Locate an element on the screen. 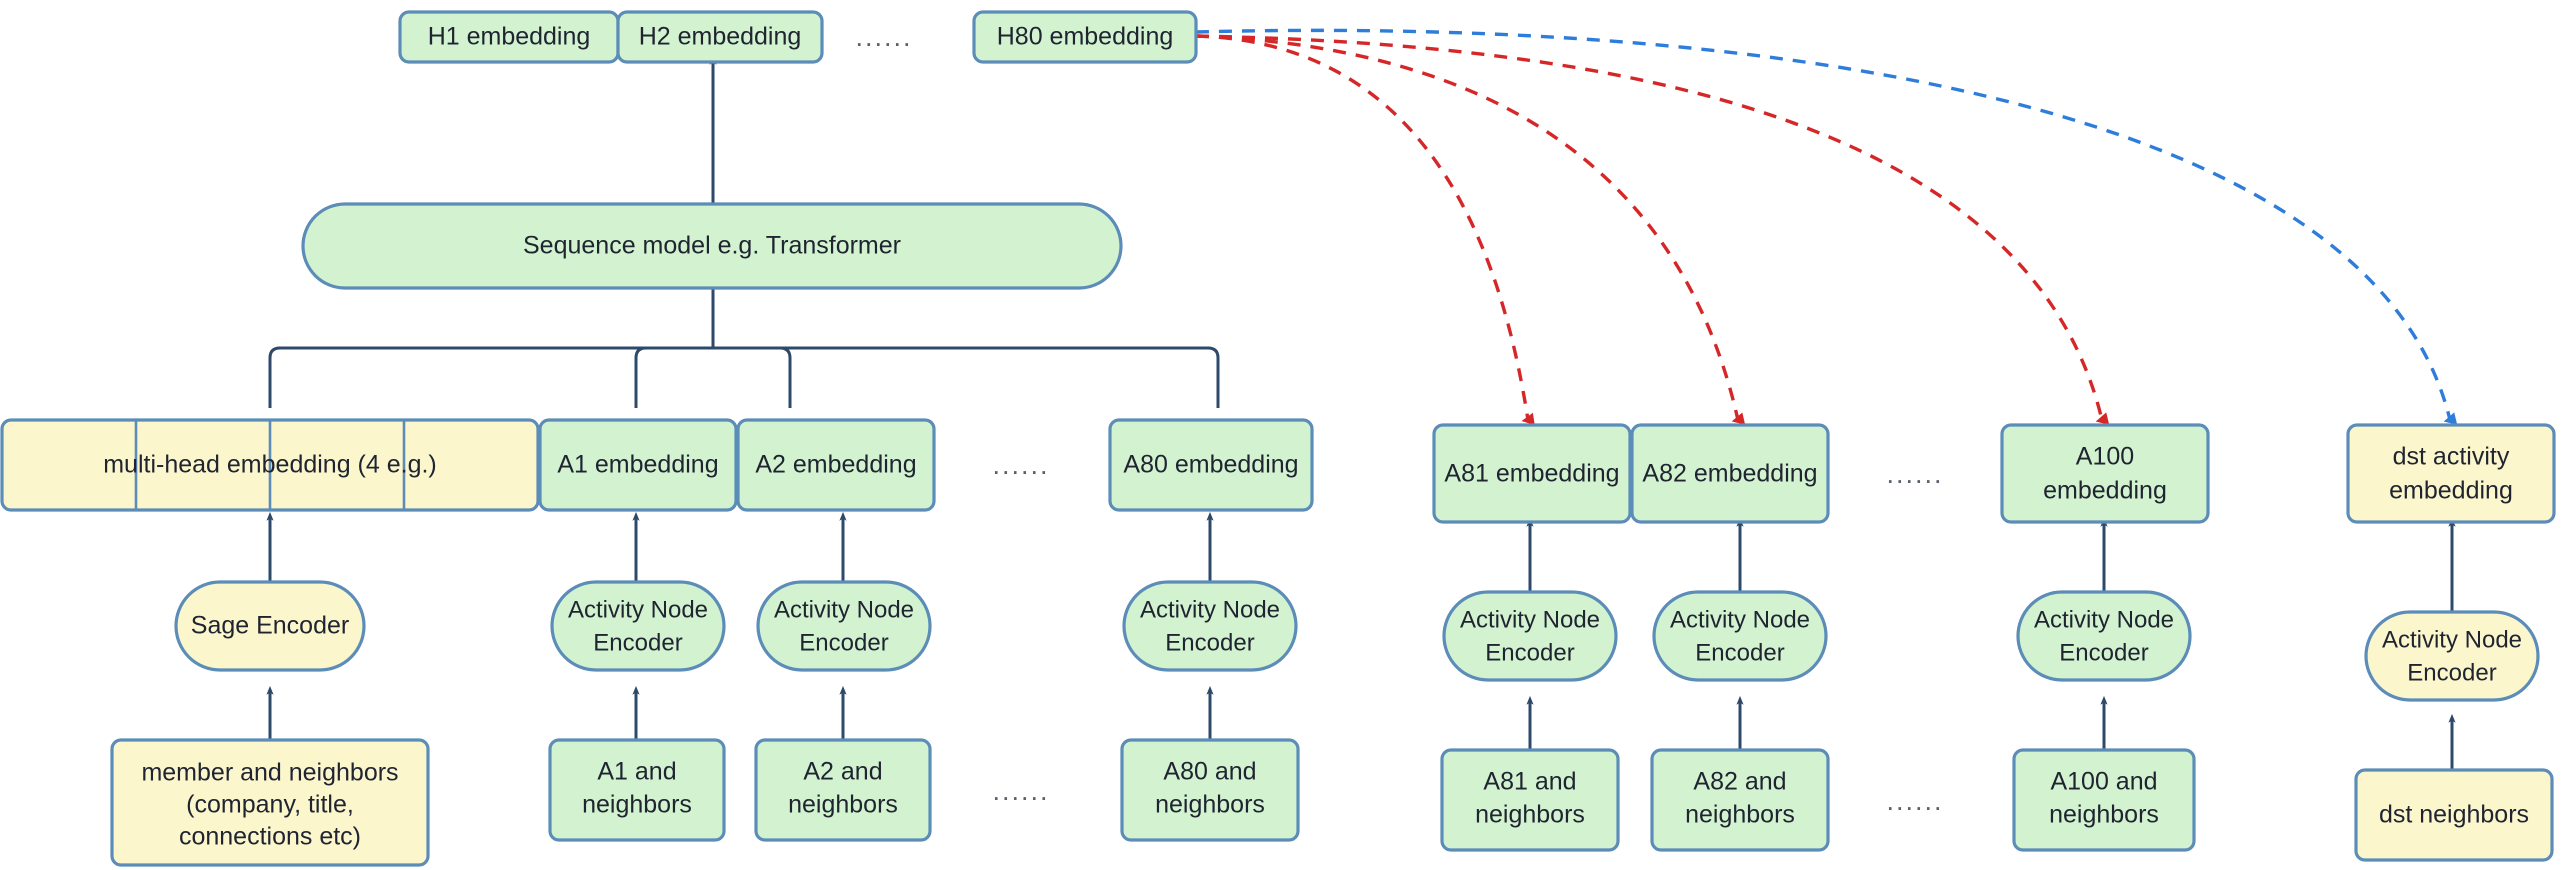 Image resolution: width=2576 pixels, height=870 pixels. node-a80-input-line1: A80 and is located at coordinates (1209, 772).